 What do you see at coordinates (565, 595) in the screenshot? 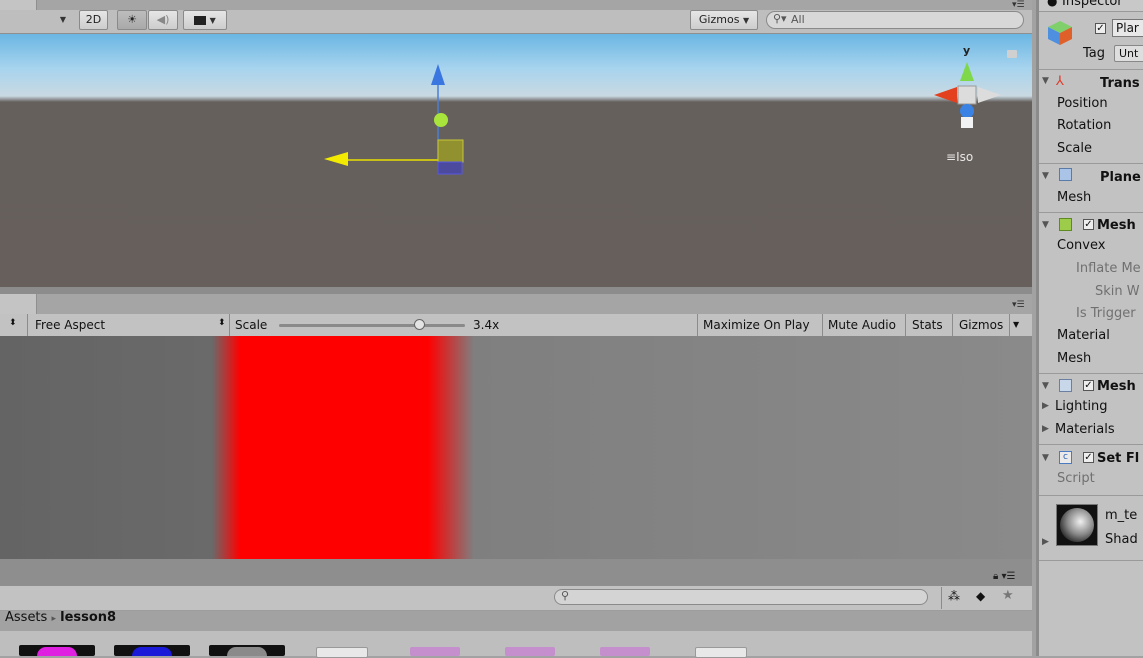
I see `search-icon: ⚲` at bounding box center [565, 595].